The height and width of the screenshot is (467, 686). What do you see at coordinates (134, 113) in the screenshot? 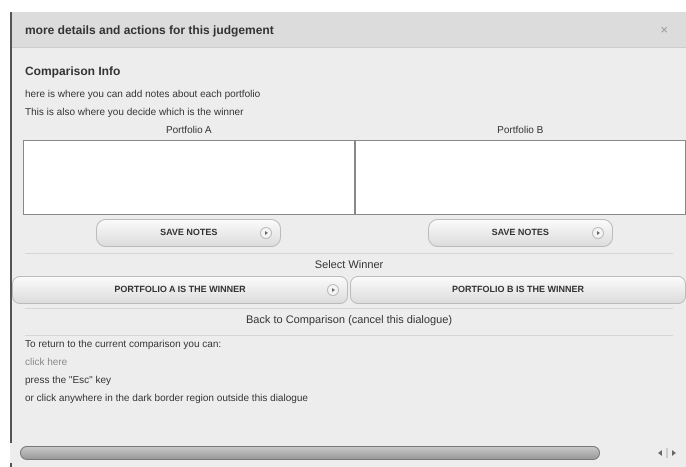
I see `intro-text: This is also where you decide which is the winner` at bounding box center [134, 113].